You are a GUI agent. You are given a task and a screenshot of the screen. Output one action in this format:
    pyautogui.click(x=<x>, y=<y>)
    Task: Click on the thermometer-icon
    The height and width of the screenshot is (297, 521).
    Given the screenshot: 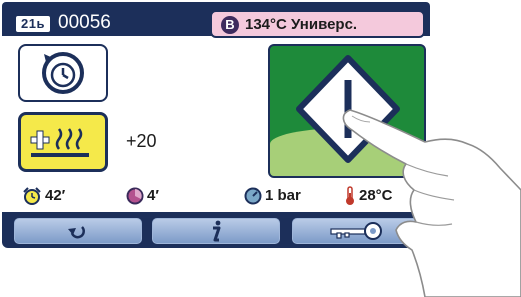 What is the action you would take?
    pyautogui.click(x=350, y=196)
    